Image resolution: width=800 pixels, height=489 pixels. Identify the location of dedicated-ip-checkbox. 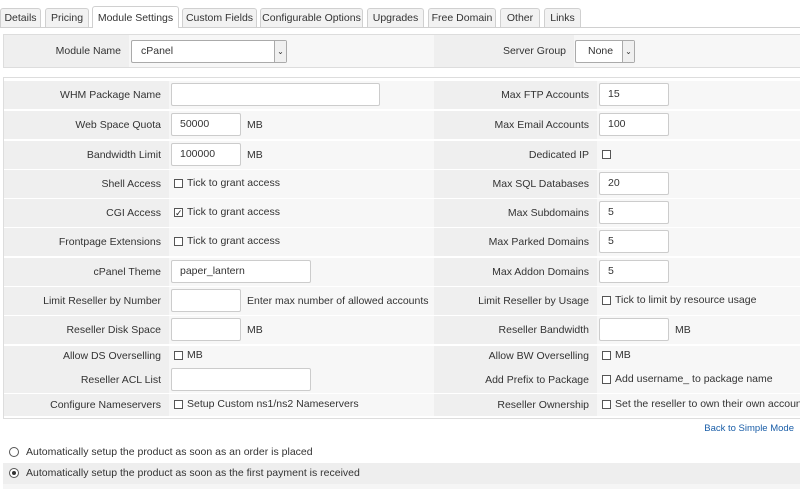
(606, 154).